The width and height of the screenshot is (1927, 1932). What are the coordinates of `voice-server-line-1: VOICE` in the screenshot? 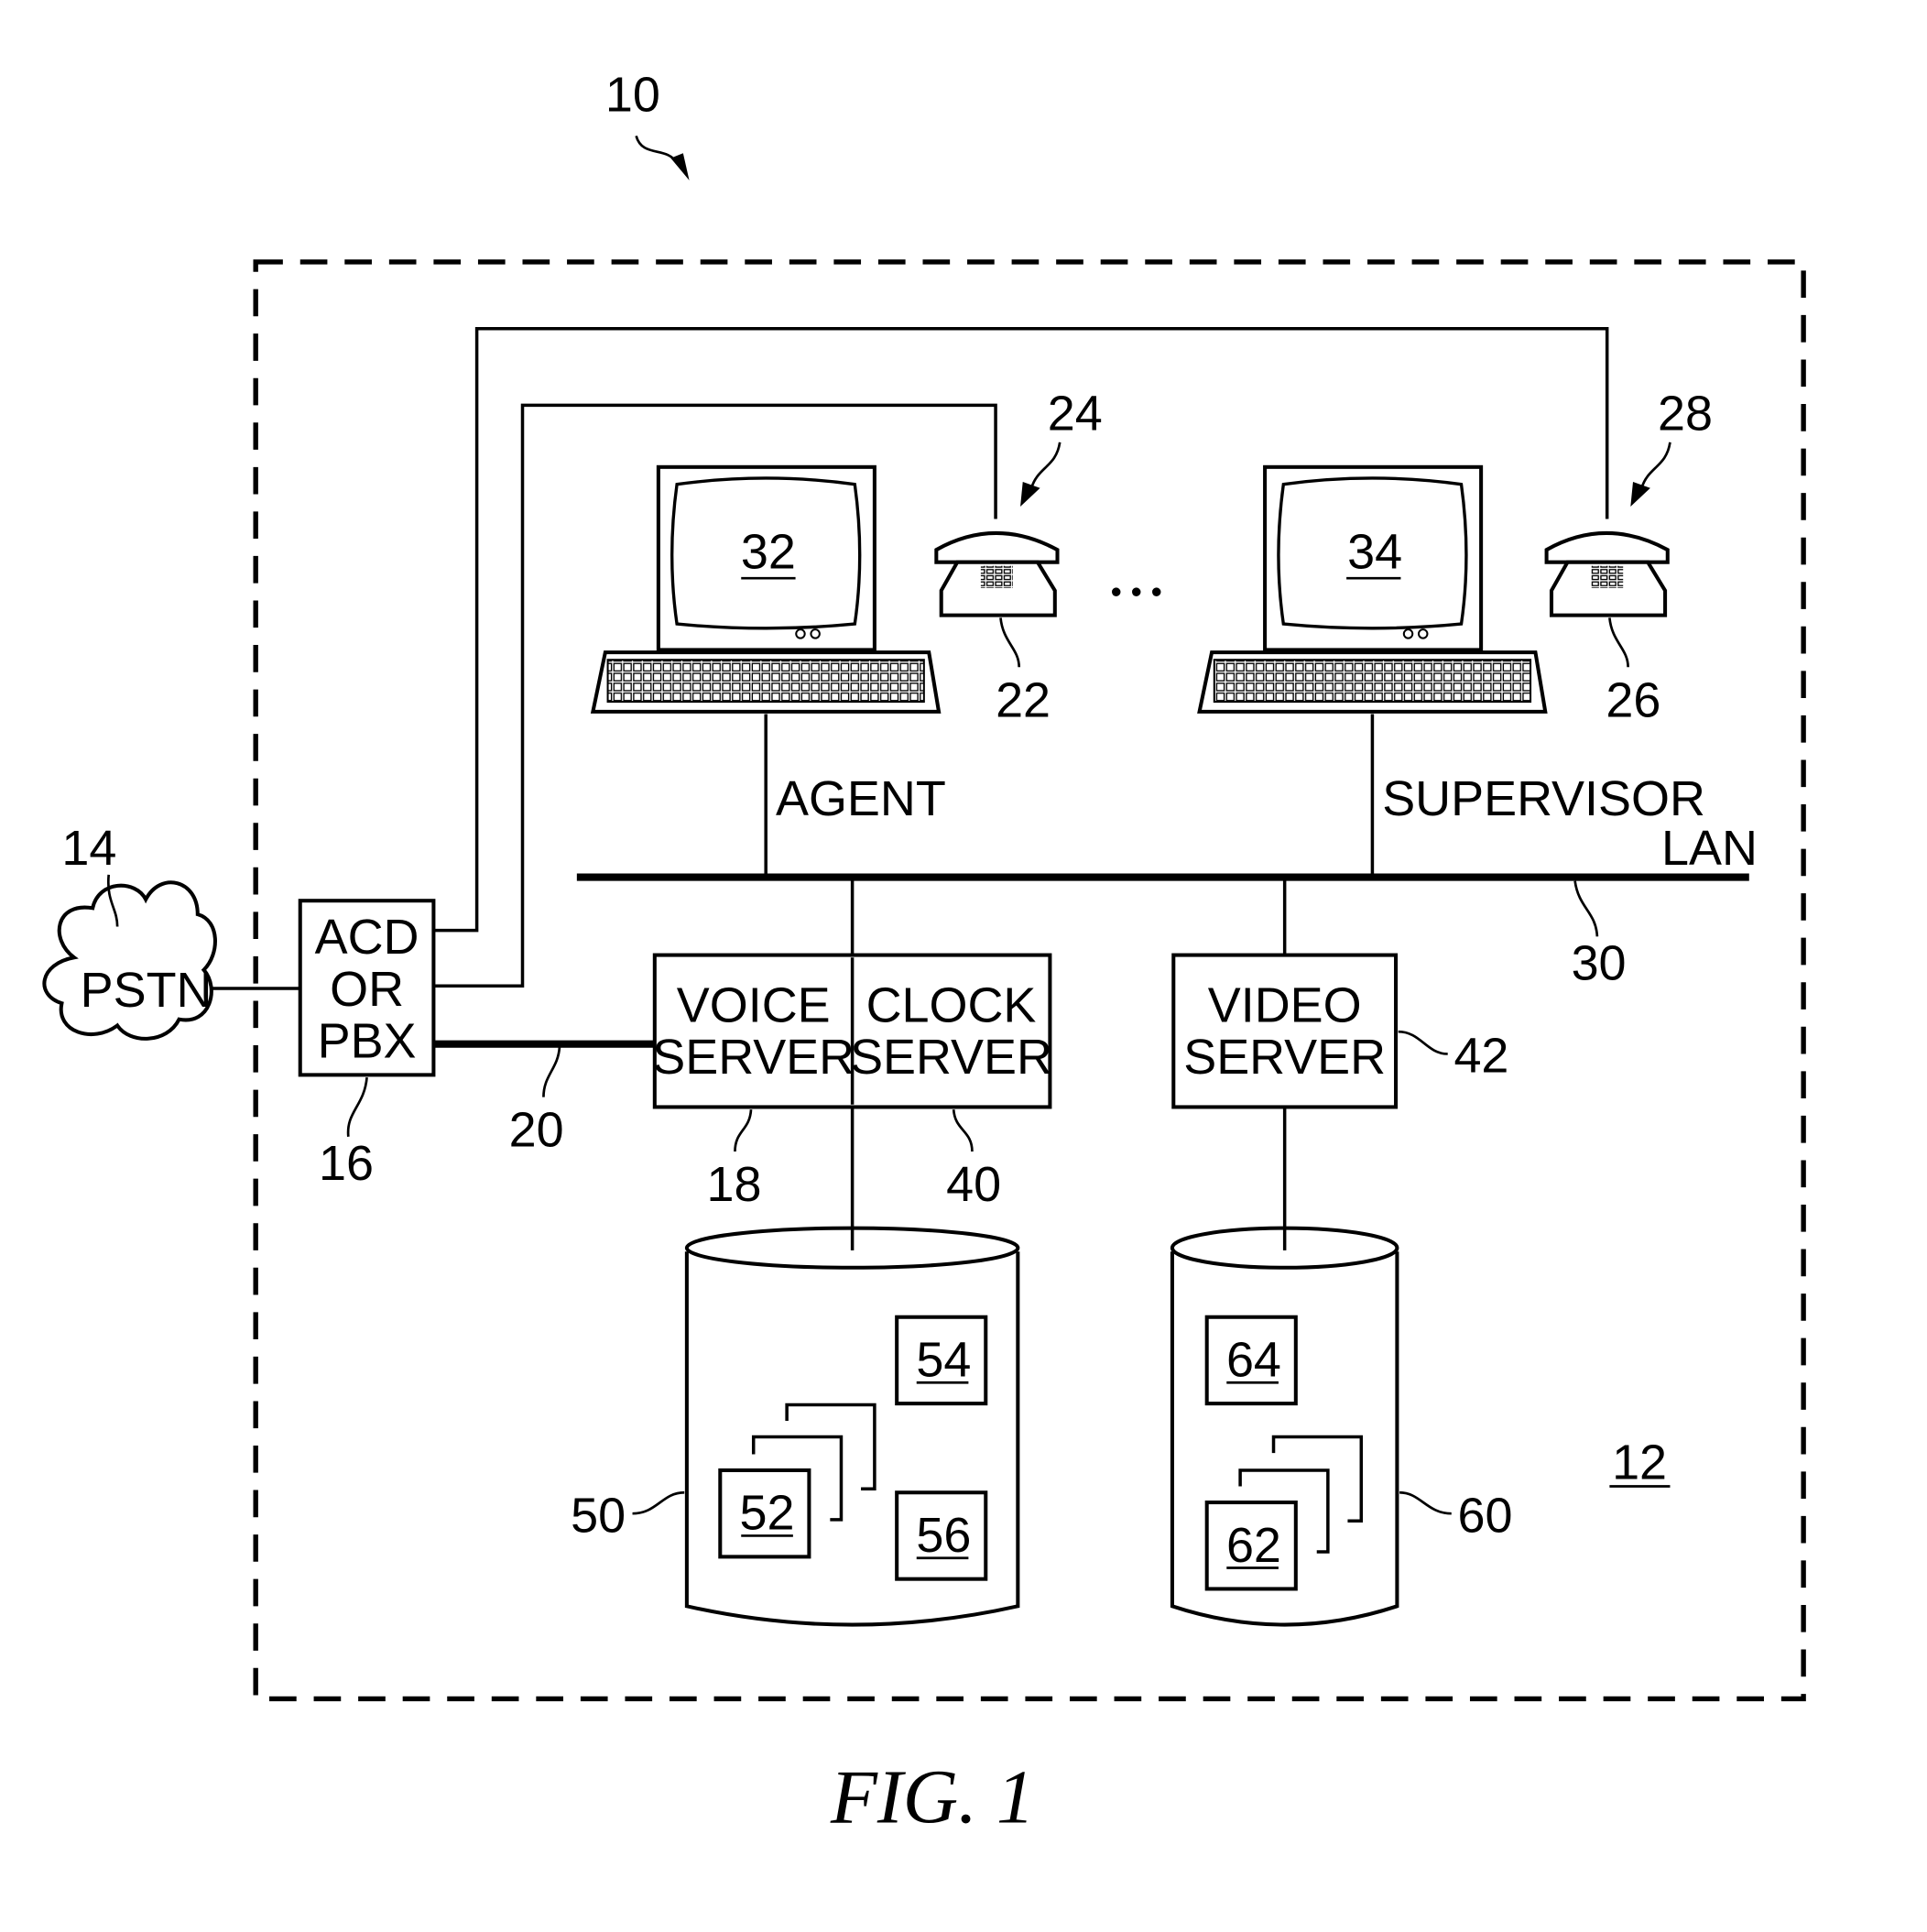 It's located at (754, 1005).